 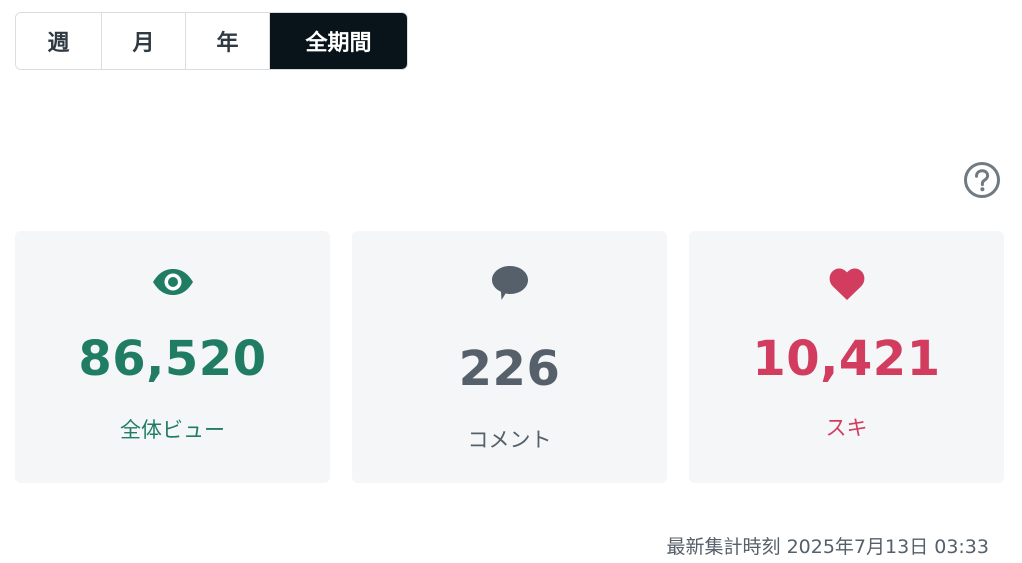 I want to click on tab-week: 週, so click(x=59, y=41).